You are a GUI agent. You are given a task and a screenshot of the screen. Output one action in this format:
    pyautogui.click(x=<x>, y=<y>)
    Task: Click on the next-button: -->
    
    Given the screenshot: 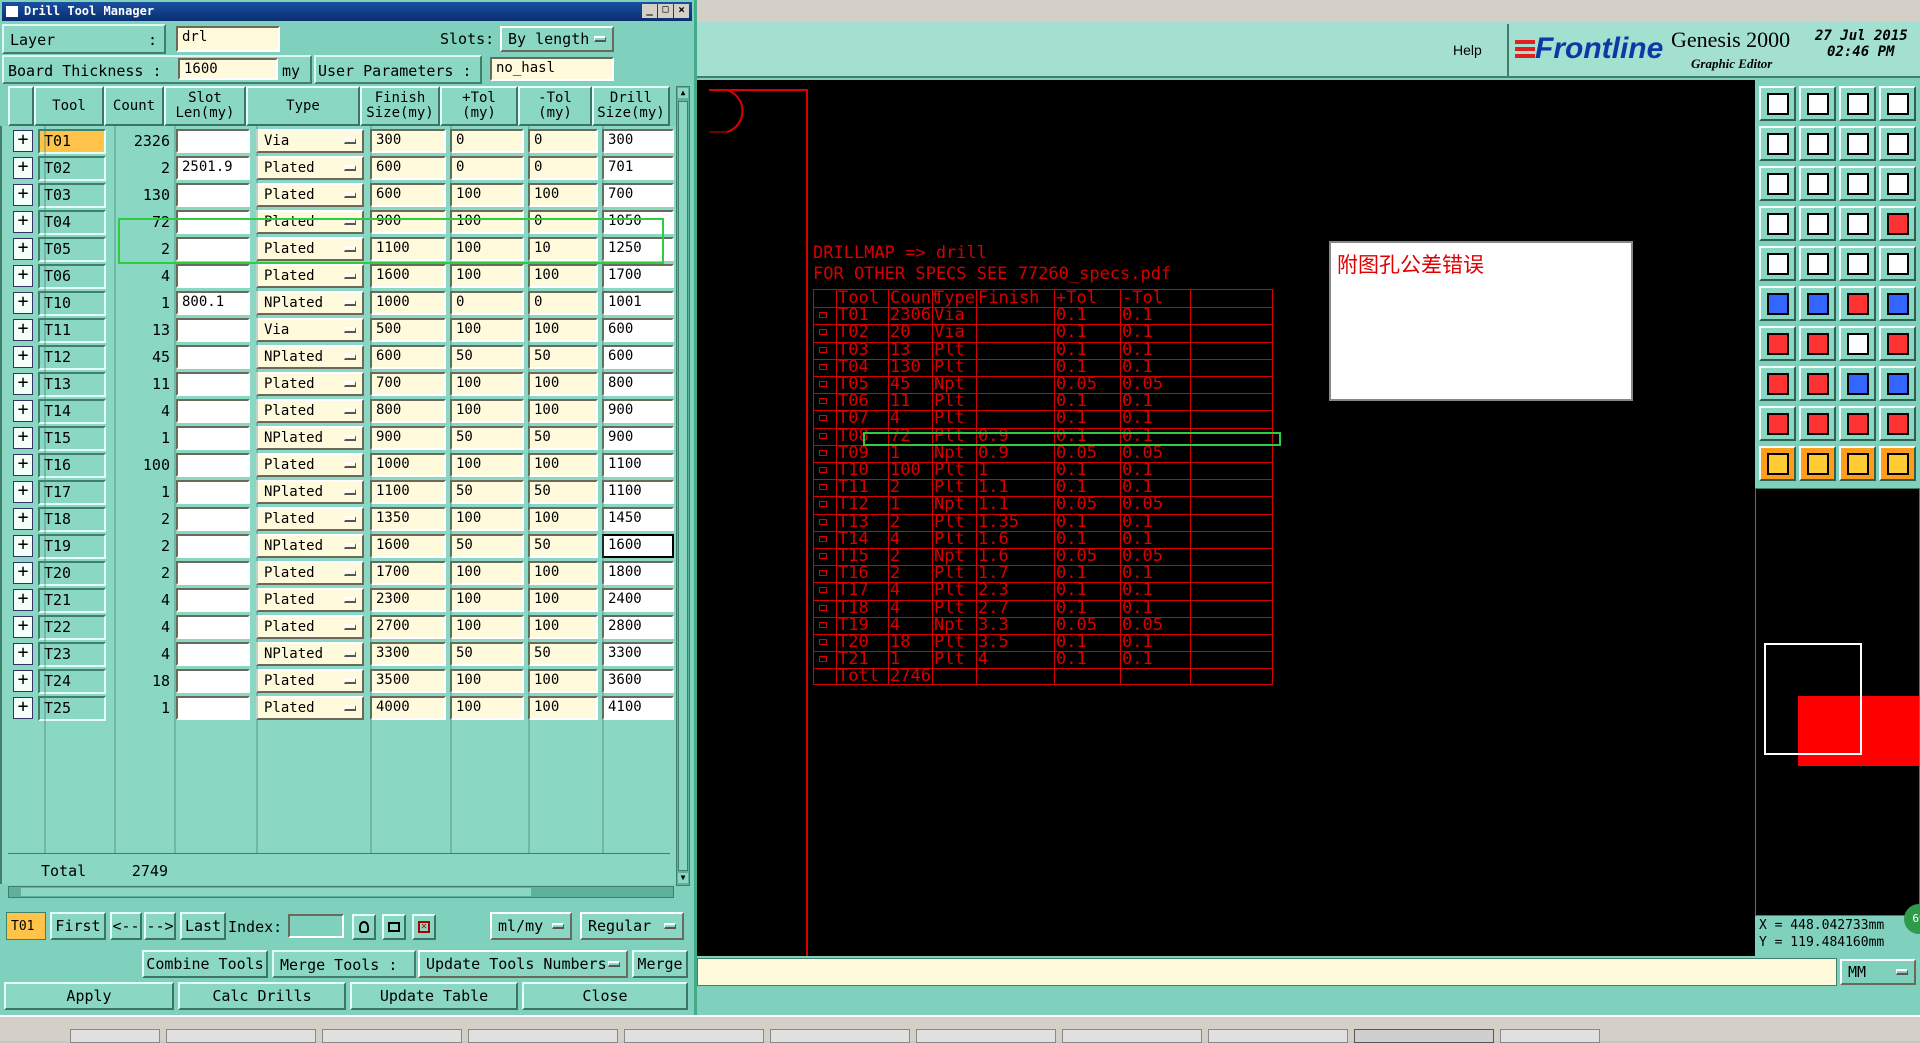 What is the action you would take?
    pyautogui.click(x=160, y=926)
    